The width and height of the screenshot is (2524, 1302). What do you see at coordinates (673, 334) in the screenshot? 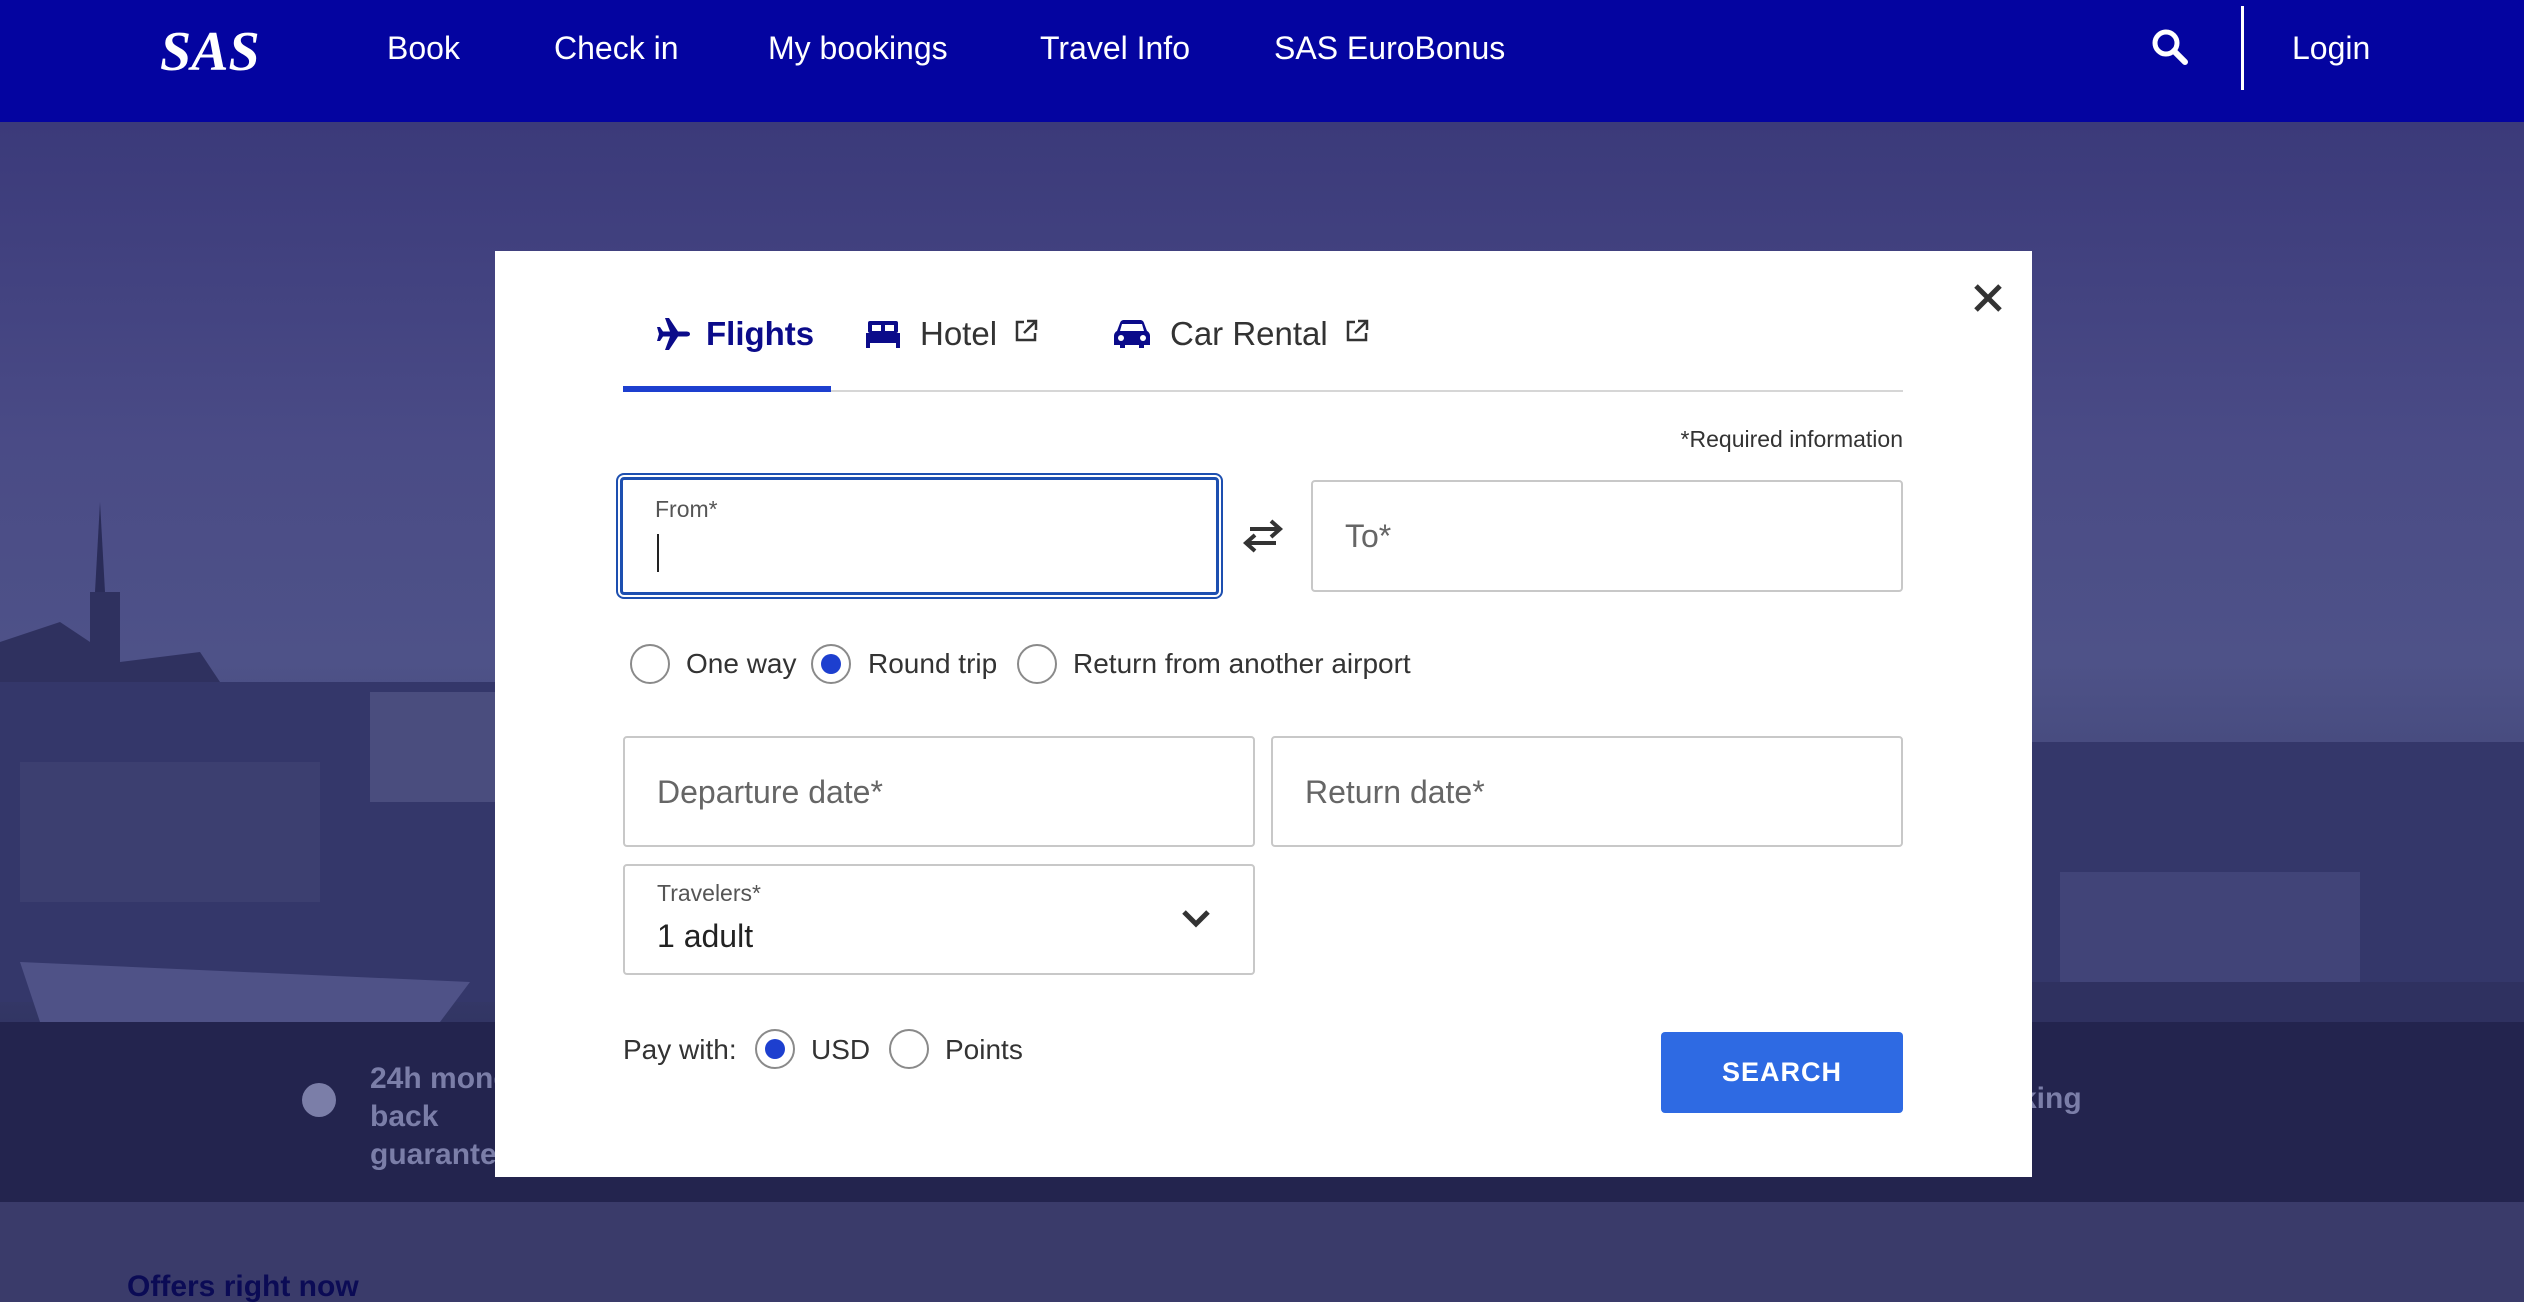
I see `plane-icon` at bounding box center [673, 334].